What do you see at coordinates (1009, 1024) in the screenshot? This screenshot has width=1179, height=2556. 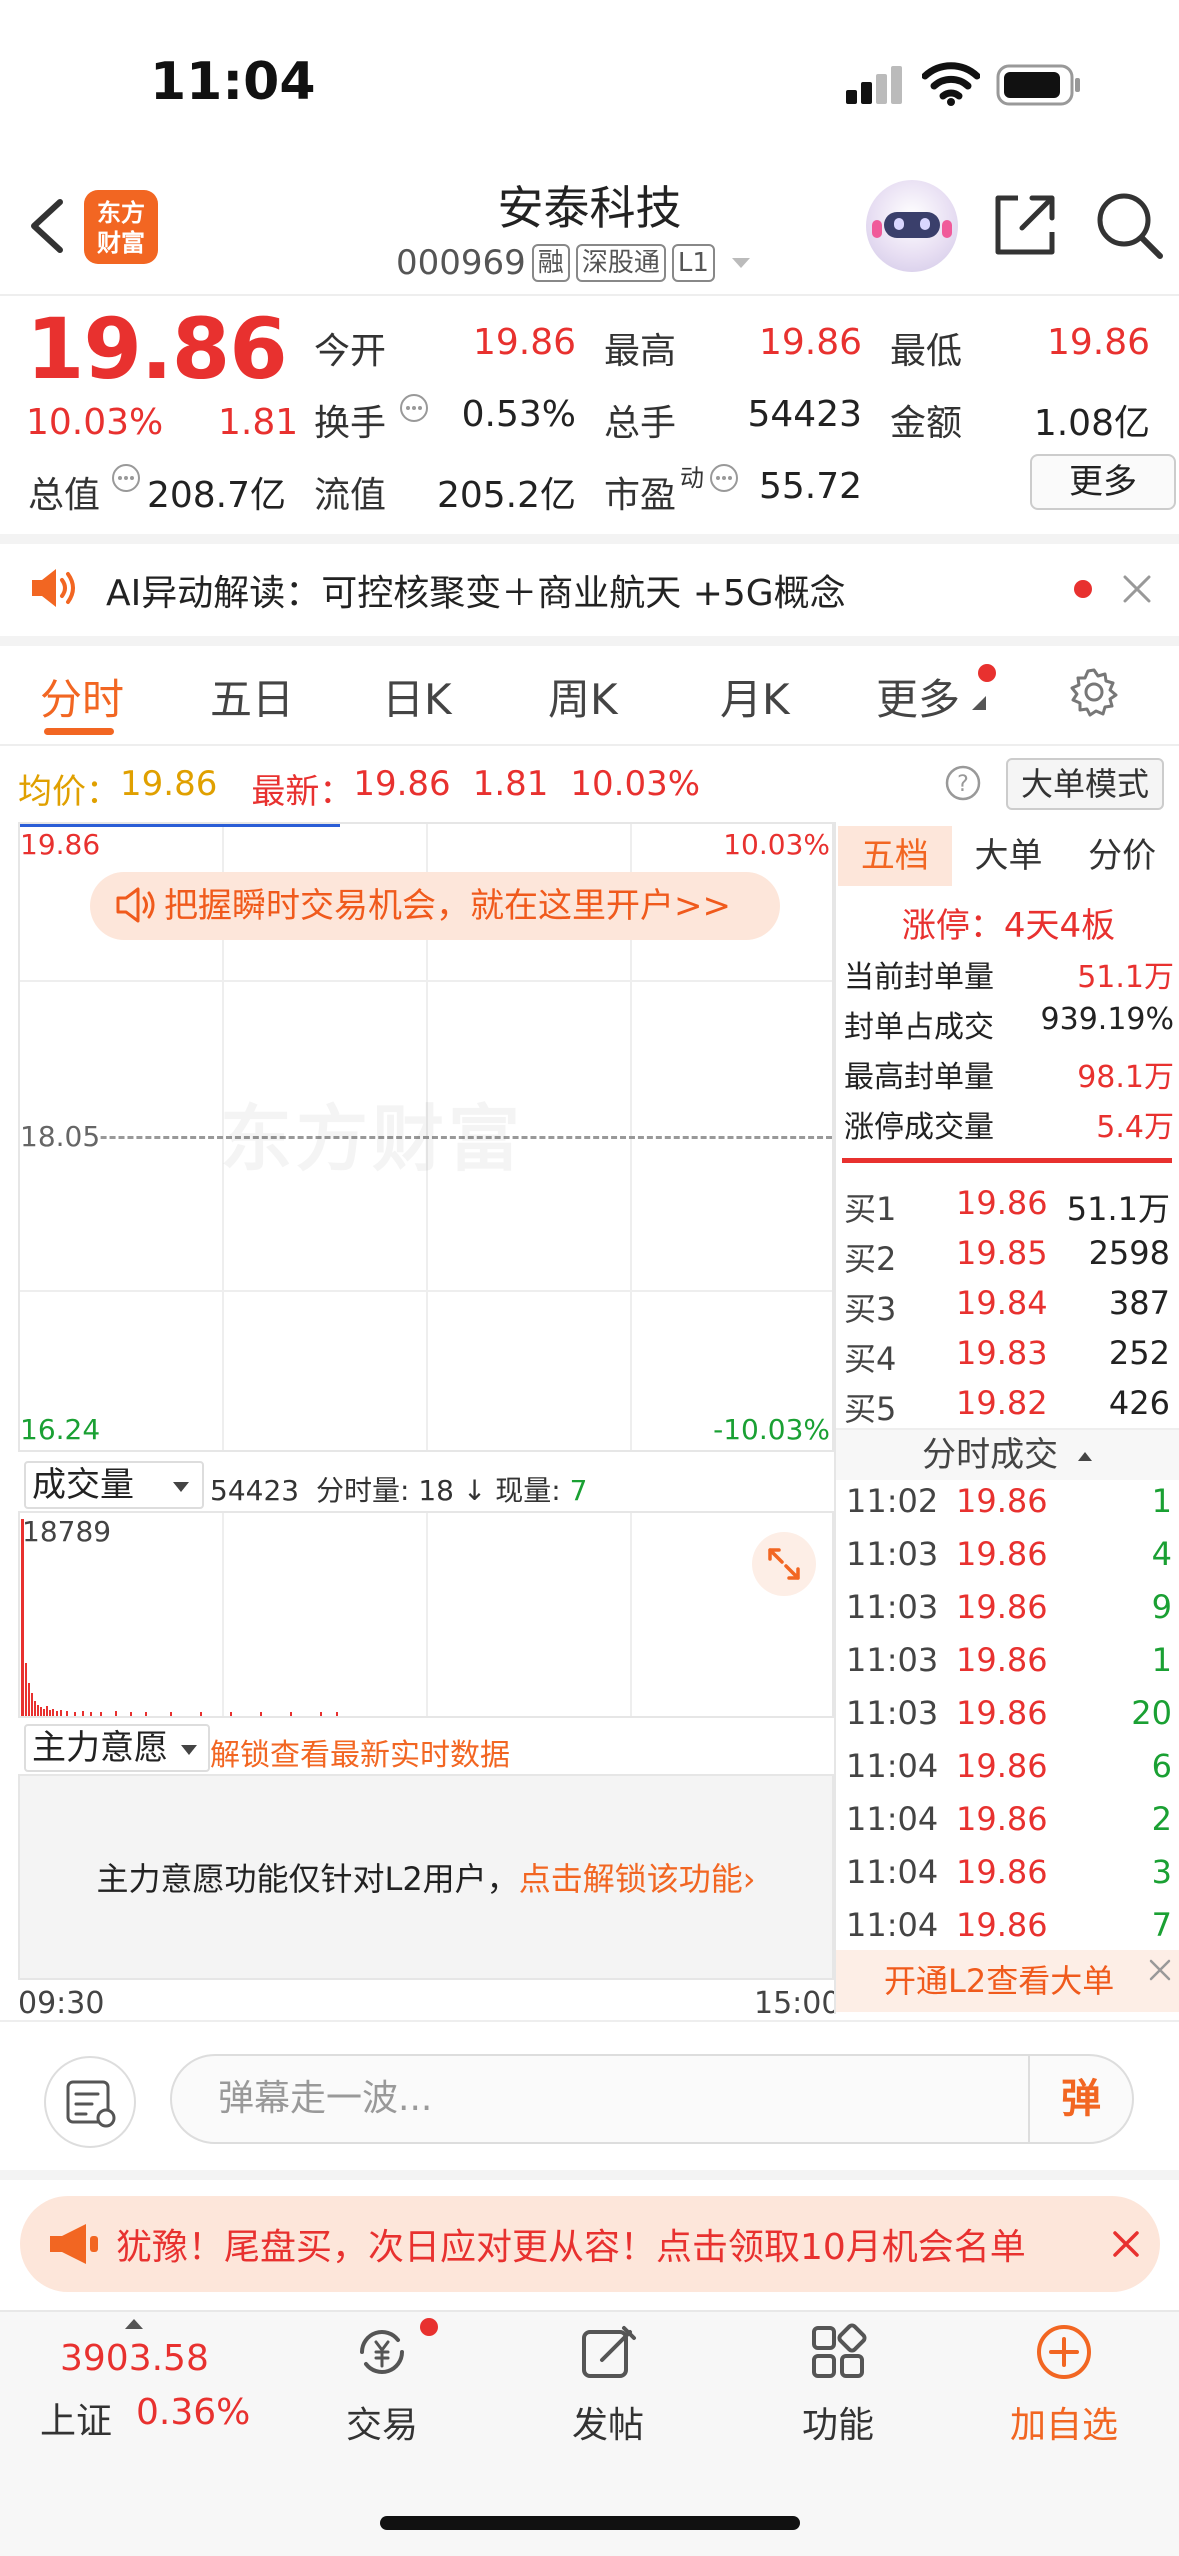 I see `seal-row: 封单占成交 939.19%` at bounding box center [1009, 1024].